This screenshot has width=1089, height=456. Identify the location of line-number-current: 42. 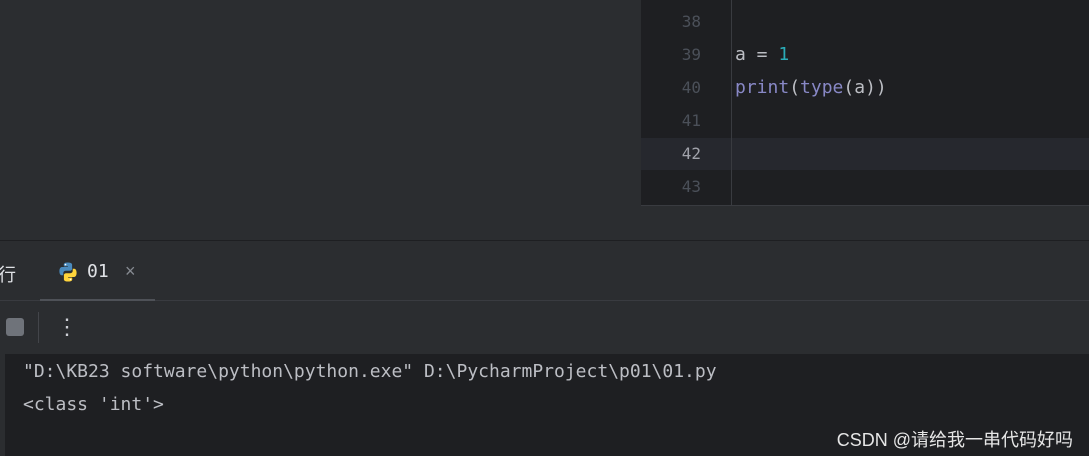
(691, 153).